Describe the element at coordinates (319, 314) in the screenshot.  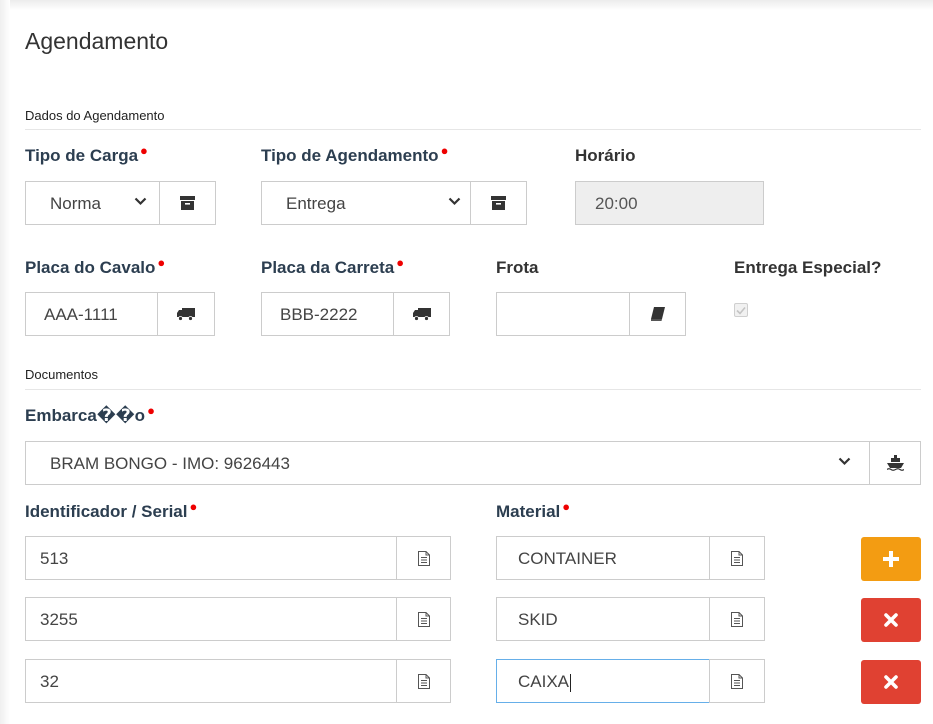
I see `placa-carreta-value: BBB-2222` at that location.